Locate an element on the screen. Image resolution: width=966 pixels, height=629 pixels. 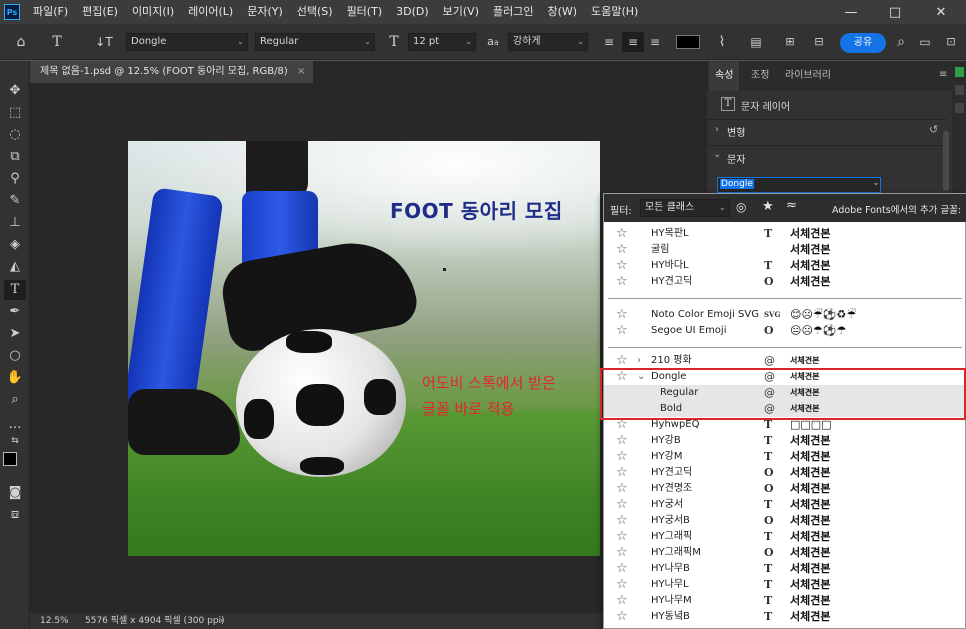
menu-image: 이미지(I) is located at coordinates (153, 12).